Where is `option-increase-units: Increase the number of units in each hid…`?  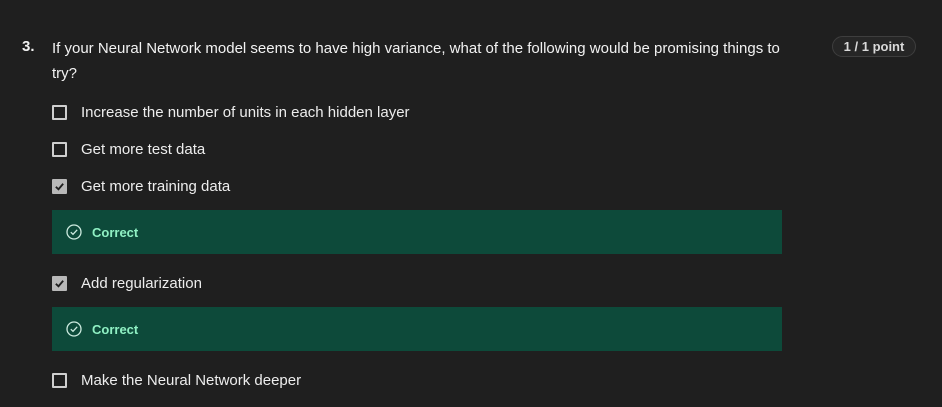 option-increase-units: Increase the number of units in each hid… is located at coordinates (231, 112).